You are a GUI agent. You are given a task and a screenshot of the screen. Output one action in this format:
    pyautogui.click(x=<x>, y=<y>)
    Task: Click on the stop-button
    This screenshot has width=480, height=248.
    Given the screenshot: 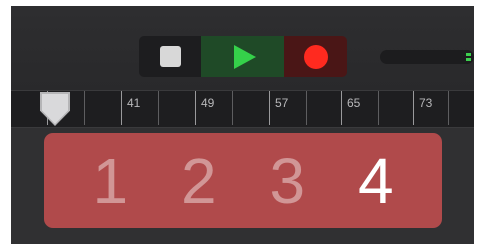 What is the action you would take?
    pyautogui.click(x=170, y=56)
    